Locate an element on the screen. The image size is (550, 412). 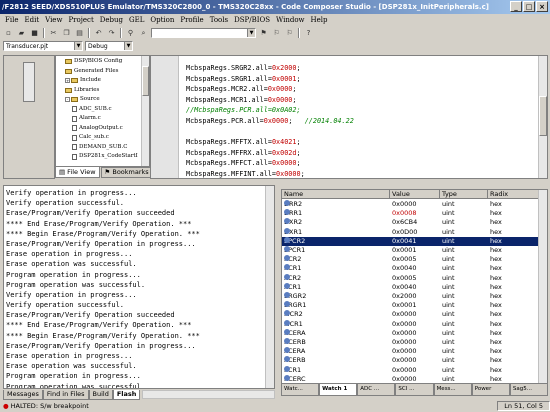
watch-row: MCR2 0x0000 uint hex is located at coordinates (411, 314).